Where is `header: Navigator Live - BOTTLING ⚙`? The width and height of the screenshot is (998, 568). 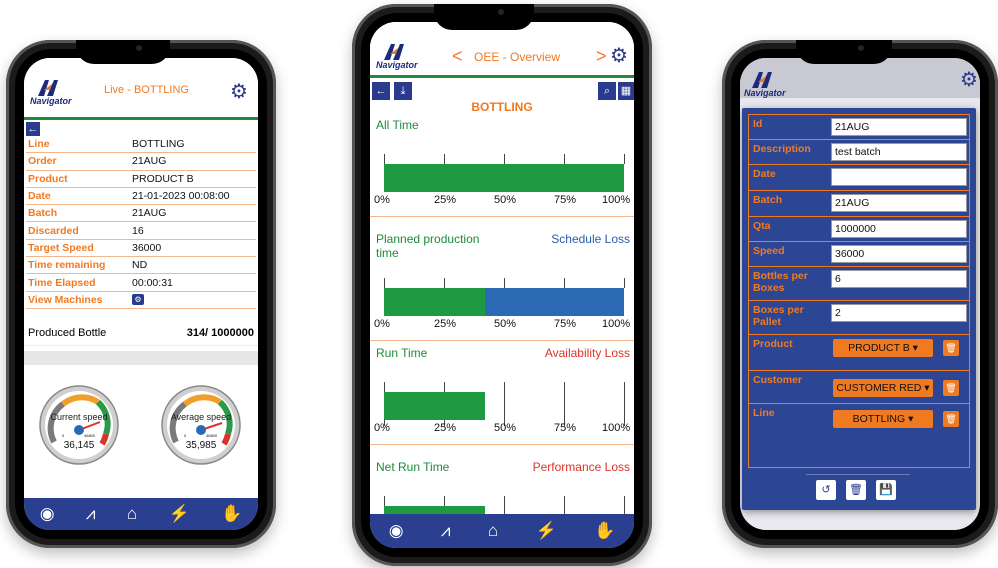
header: Navigator Live - BOTTLING ⚙ is located at coordinates (141, 89).